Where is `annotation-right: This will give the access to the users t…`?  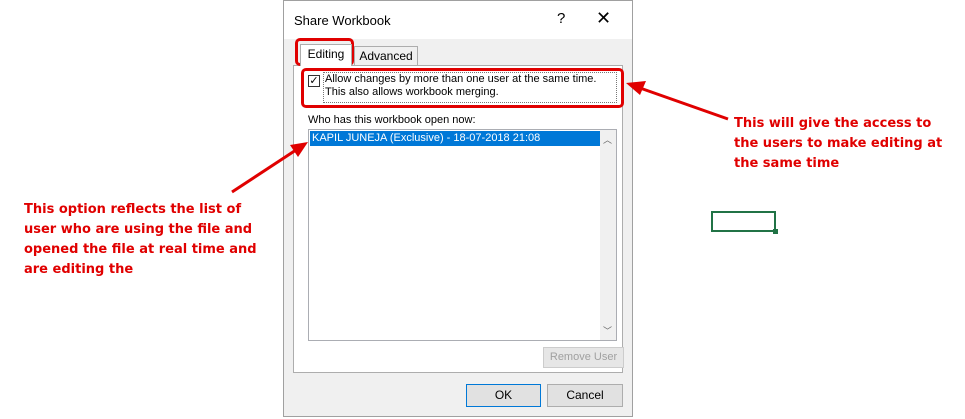
annotation-right: This will give the access to the users t… is located at coordinates (838, 143).